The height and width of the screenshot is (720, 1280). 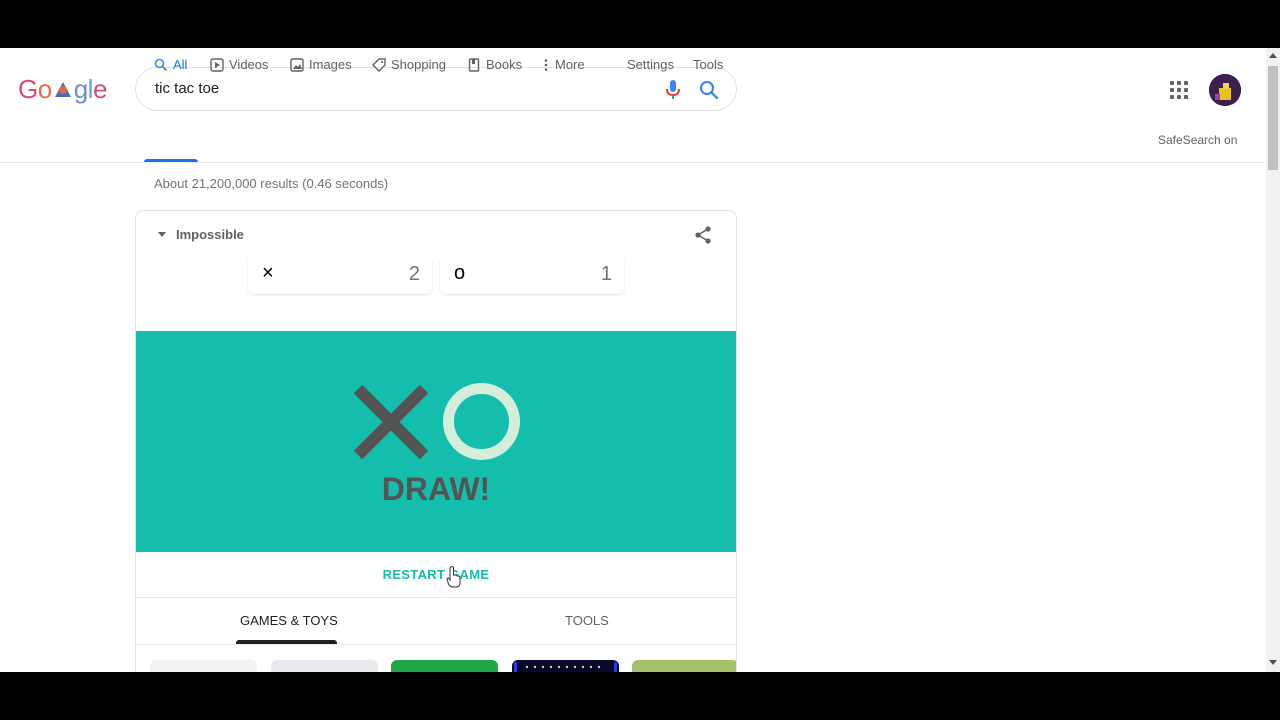 What do you see at coordinates (289, 620) in the screenshot?
I see `tab-games-and-toys: GAMES & TOYS` at bounding box center [289, 620].